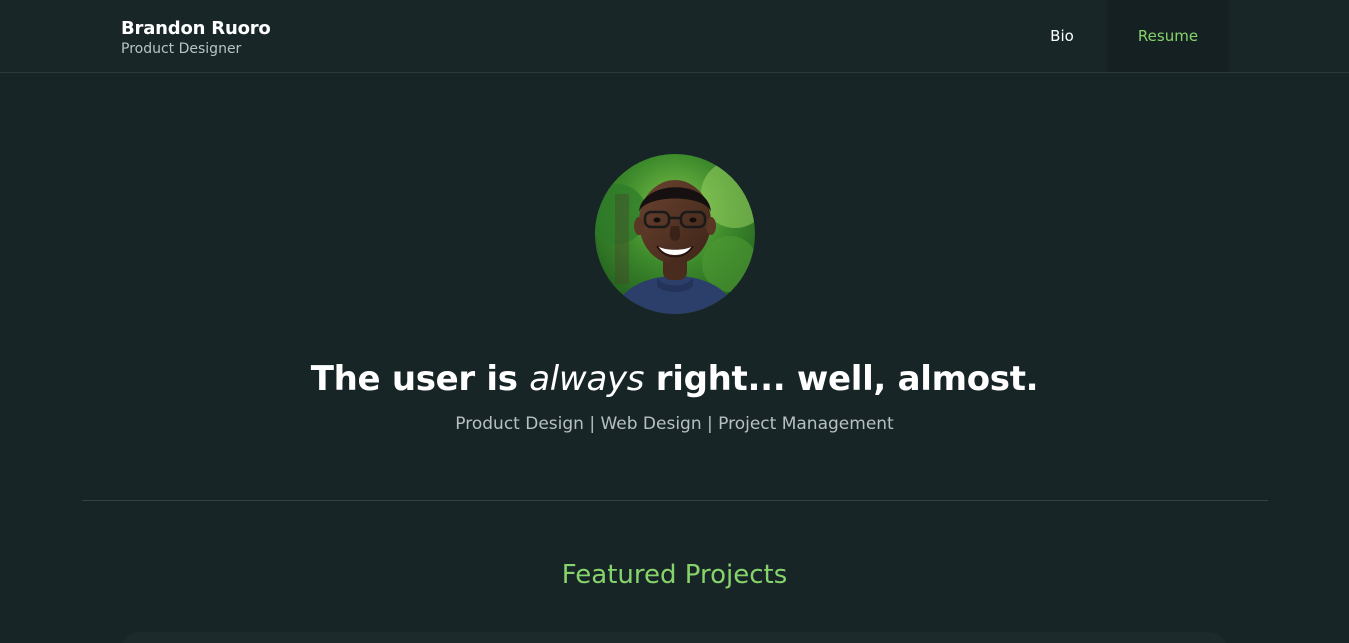 This screenshot has height=643, width=1349. I want to click on profile-avatar, so click(675, 234).